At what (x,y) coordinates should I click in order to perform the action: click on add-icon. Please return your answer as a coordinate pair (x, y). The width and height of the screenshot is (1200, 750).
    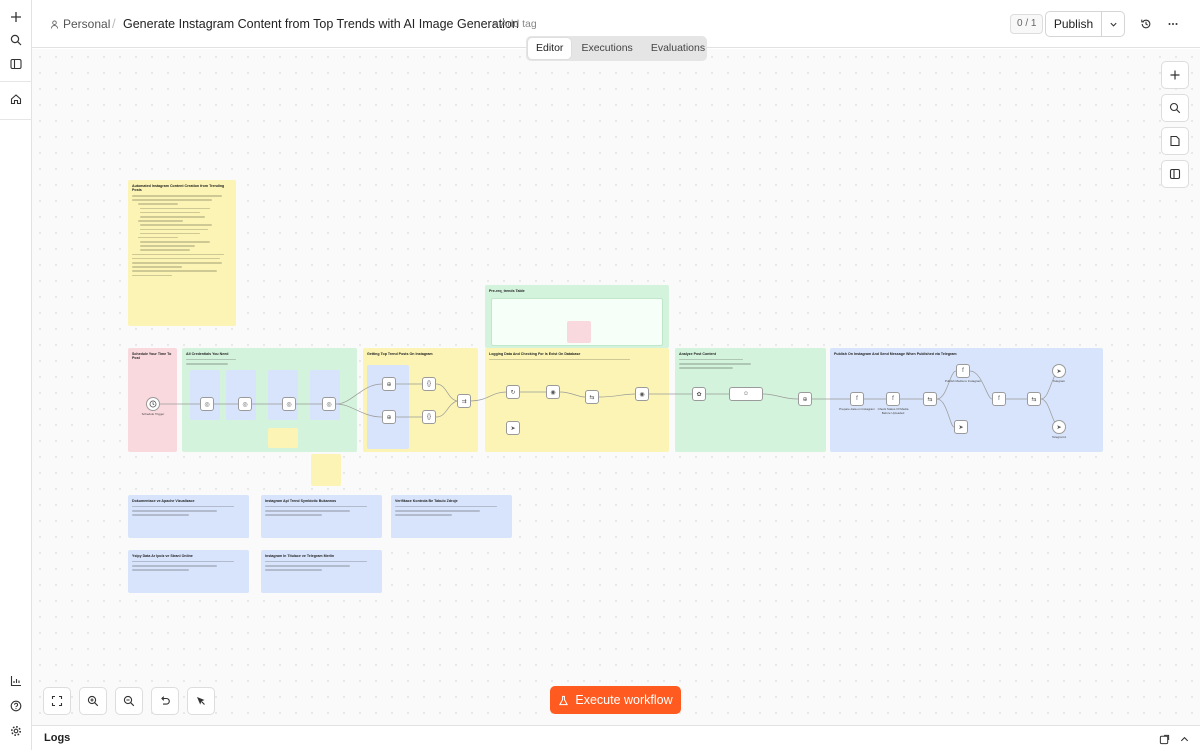
    Looking at the image, I should click on (16, 17).